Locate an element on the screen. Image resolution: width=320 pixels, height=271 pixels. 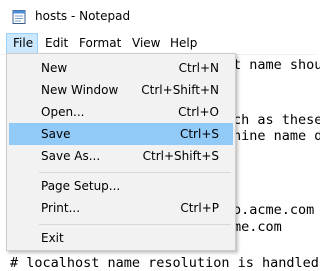
editor-line: t name shou is located at coordinates (276, 65).